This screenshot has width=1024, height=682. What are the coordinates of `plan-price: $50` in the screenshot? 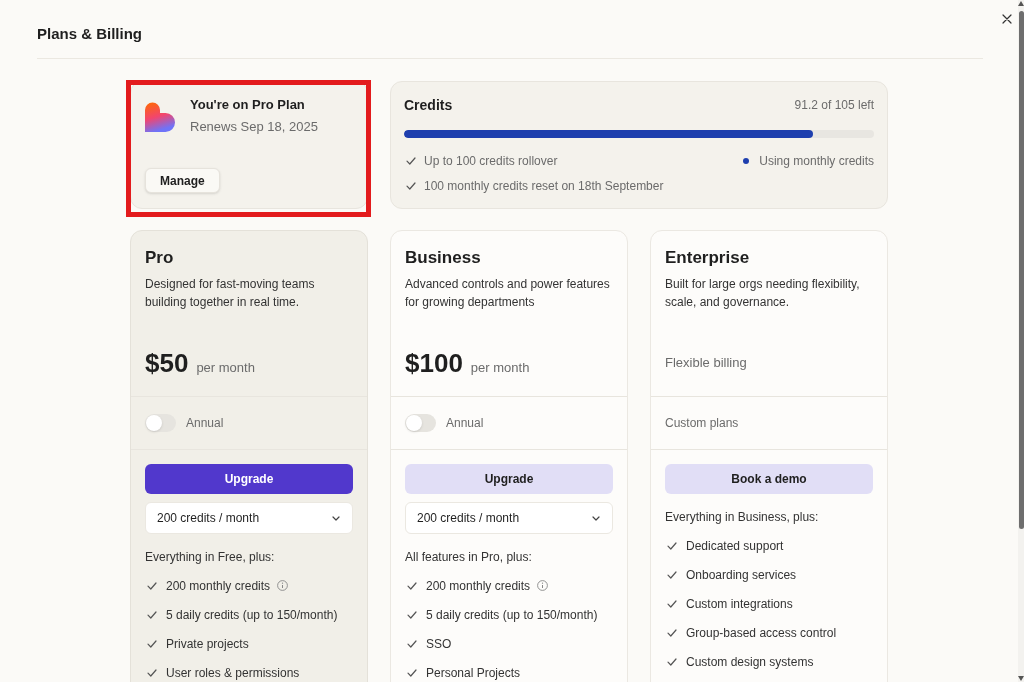 It's located at (167, 363).